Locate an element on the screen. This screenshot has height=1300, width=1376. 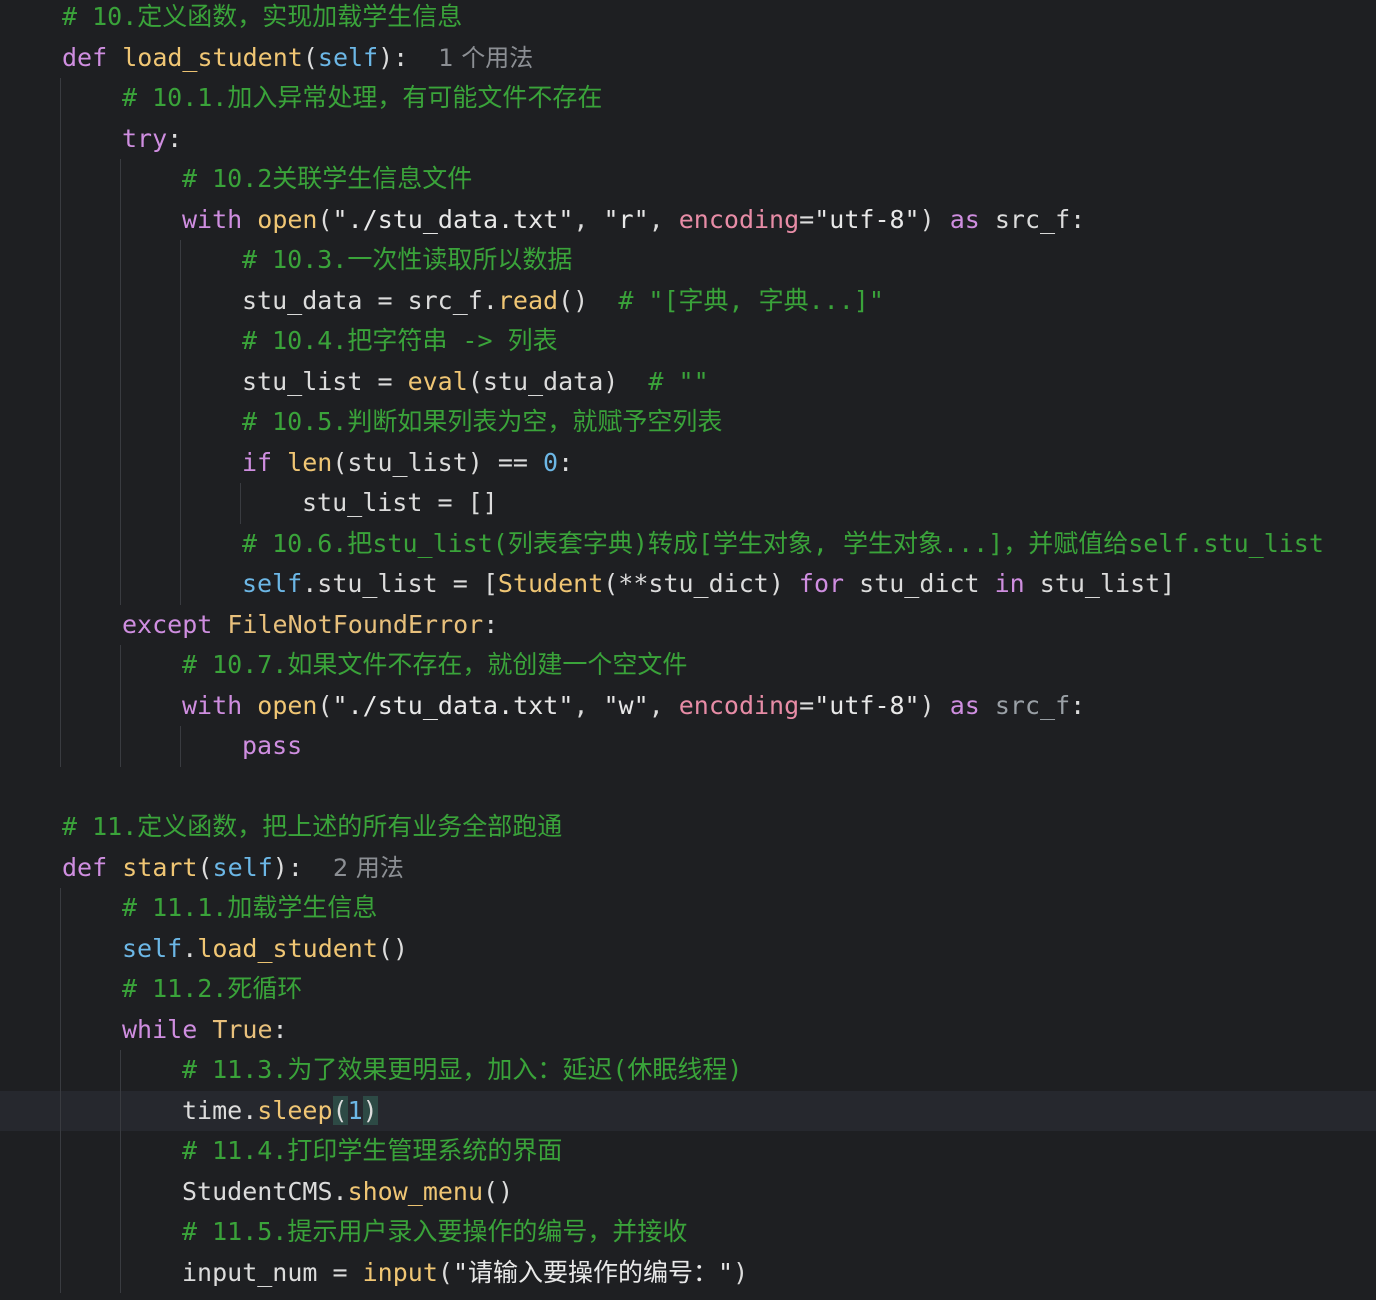
code-token: pass is located at coordinates (272, 745).